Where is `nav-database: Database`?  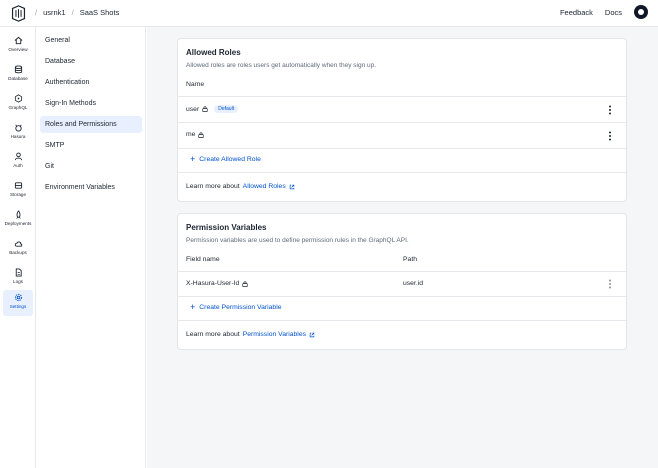 nav-database: Database is located at coordinates (18, 74).